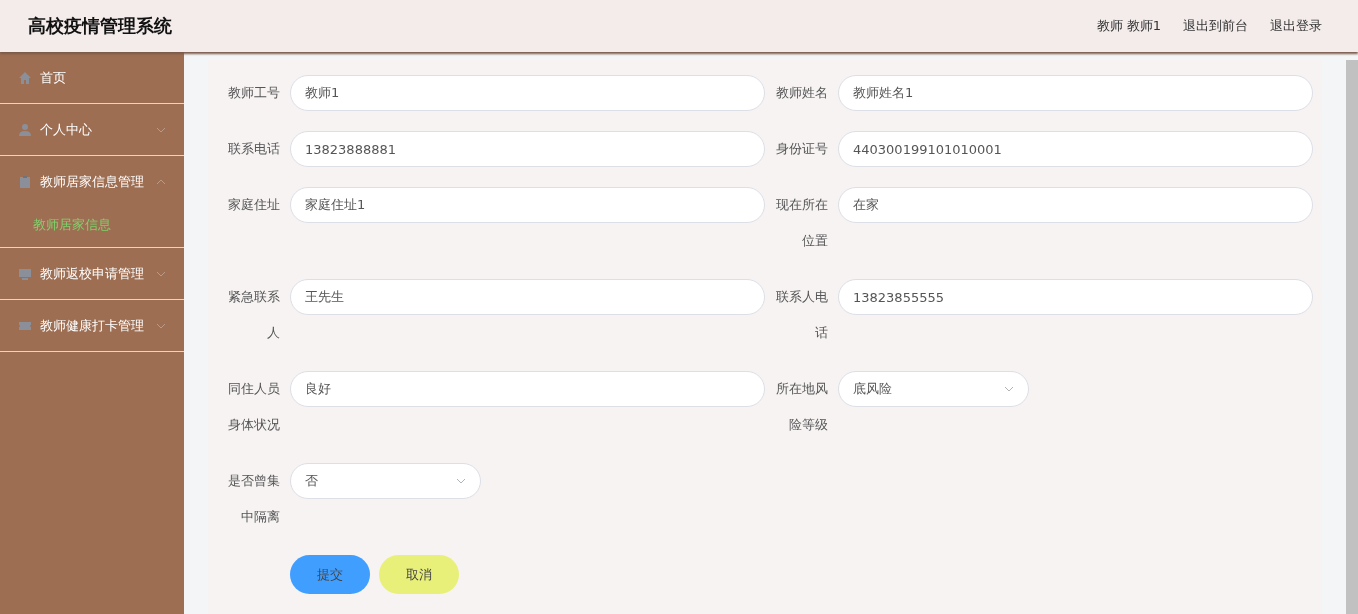 Image resolution: width=1358 pixels, height=614 pixels. Describe the element at coordinates (1075, 149) in the screenshot. I see `input-field: 440300199101010001` at that location.